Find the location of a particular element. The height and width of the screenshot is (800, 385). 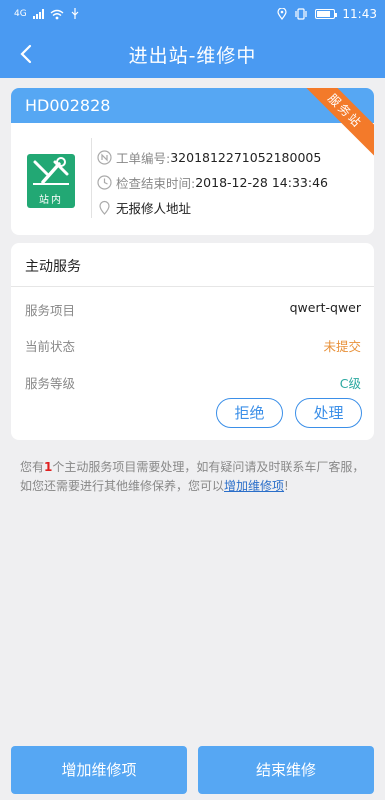

map-pin-icon is located at coordinates (104, 207).